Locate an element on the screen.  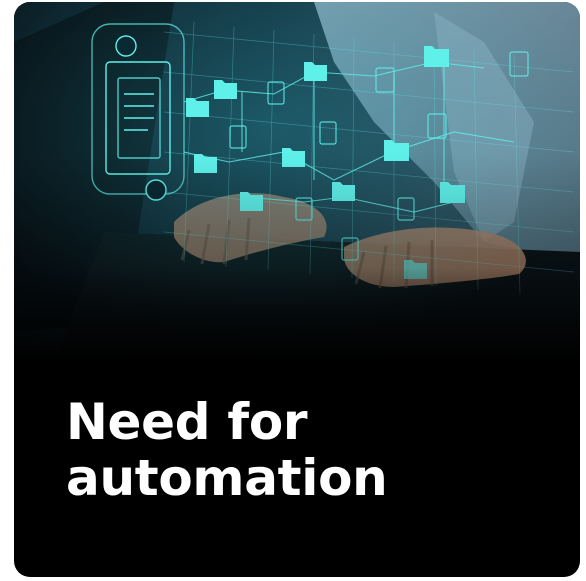
card-title-line-2: automation is located at coordinates (227, 478).